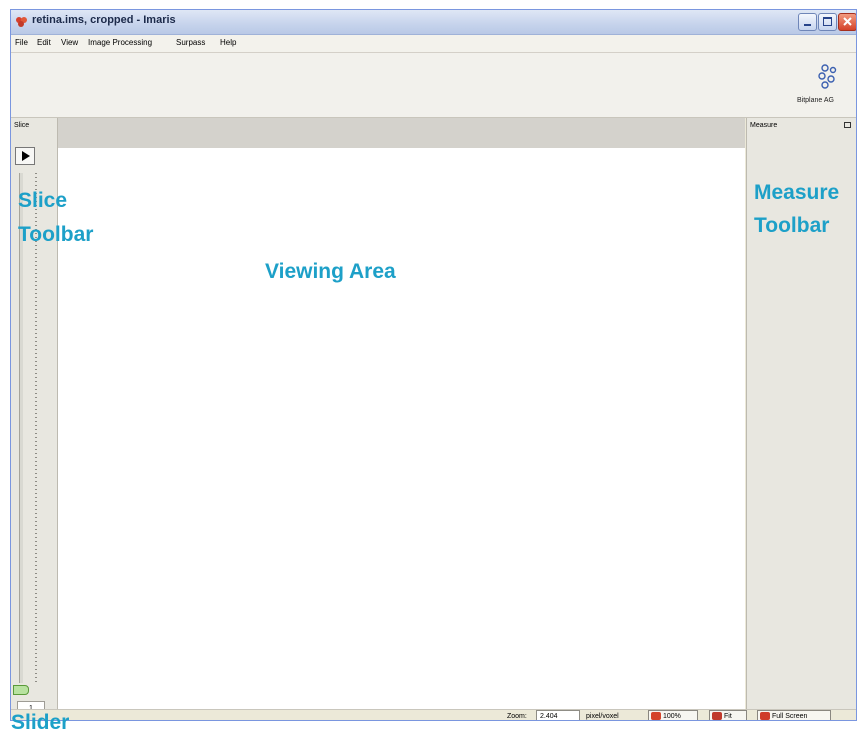  What do you see at coordinates (69, 42) in the screenshot?
I see `menu-view: View` at bounding box center [69, 42].